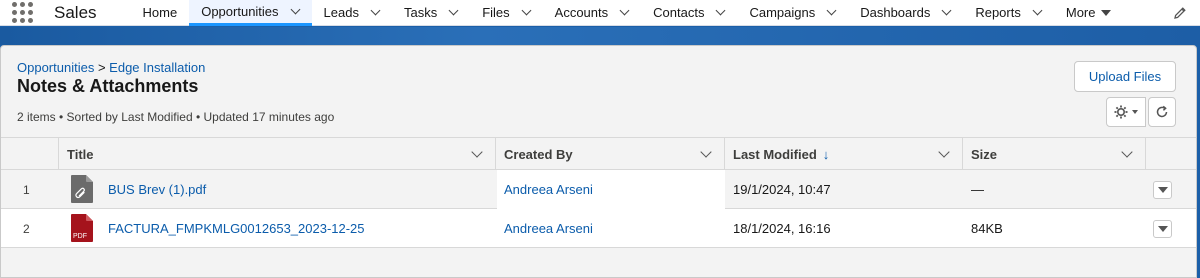 This screenshot has width=1200, height=278. Describe the element at coordinates (679, 12) in the screenshot. I see `nav-item-label: Contacts` at that location.